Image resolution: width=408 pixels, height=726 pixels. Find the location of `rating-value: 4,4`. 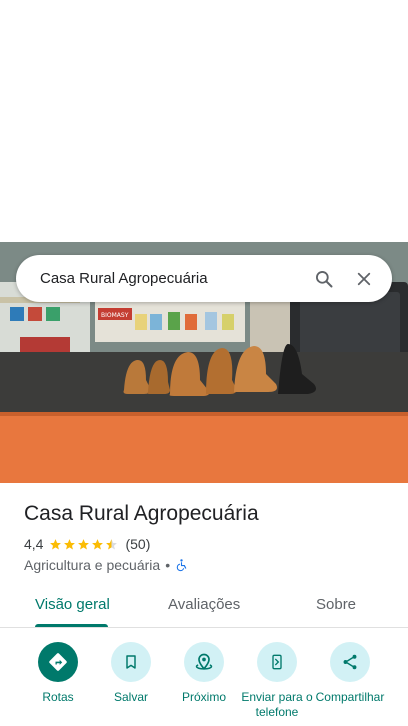

rating-value: 4,4 is located at coordinates (34, 544).